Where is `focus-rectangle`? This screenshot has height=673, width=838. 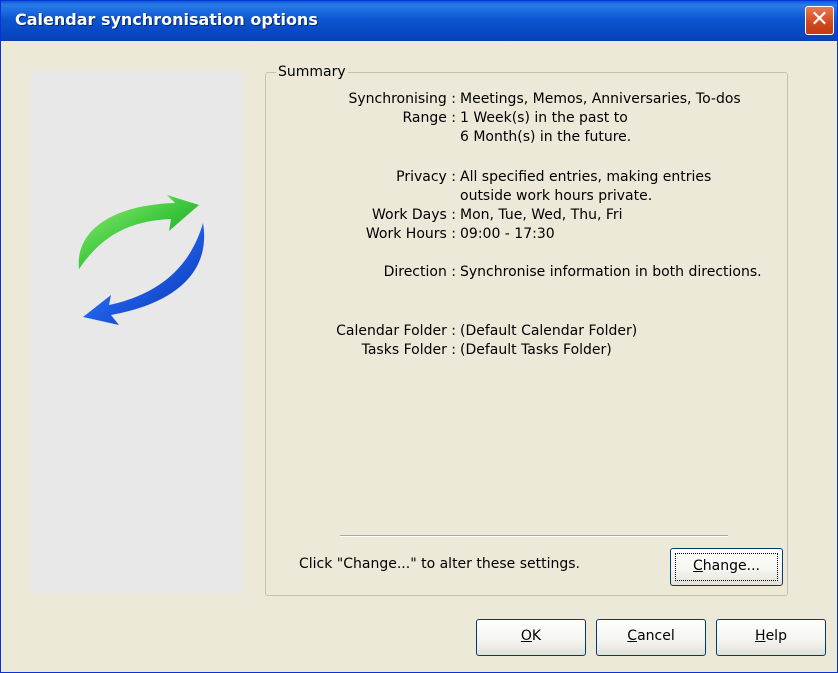
focus-rectangle is located at coordinates (726, 567).